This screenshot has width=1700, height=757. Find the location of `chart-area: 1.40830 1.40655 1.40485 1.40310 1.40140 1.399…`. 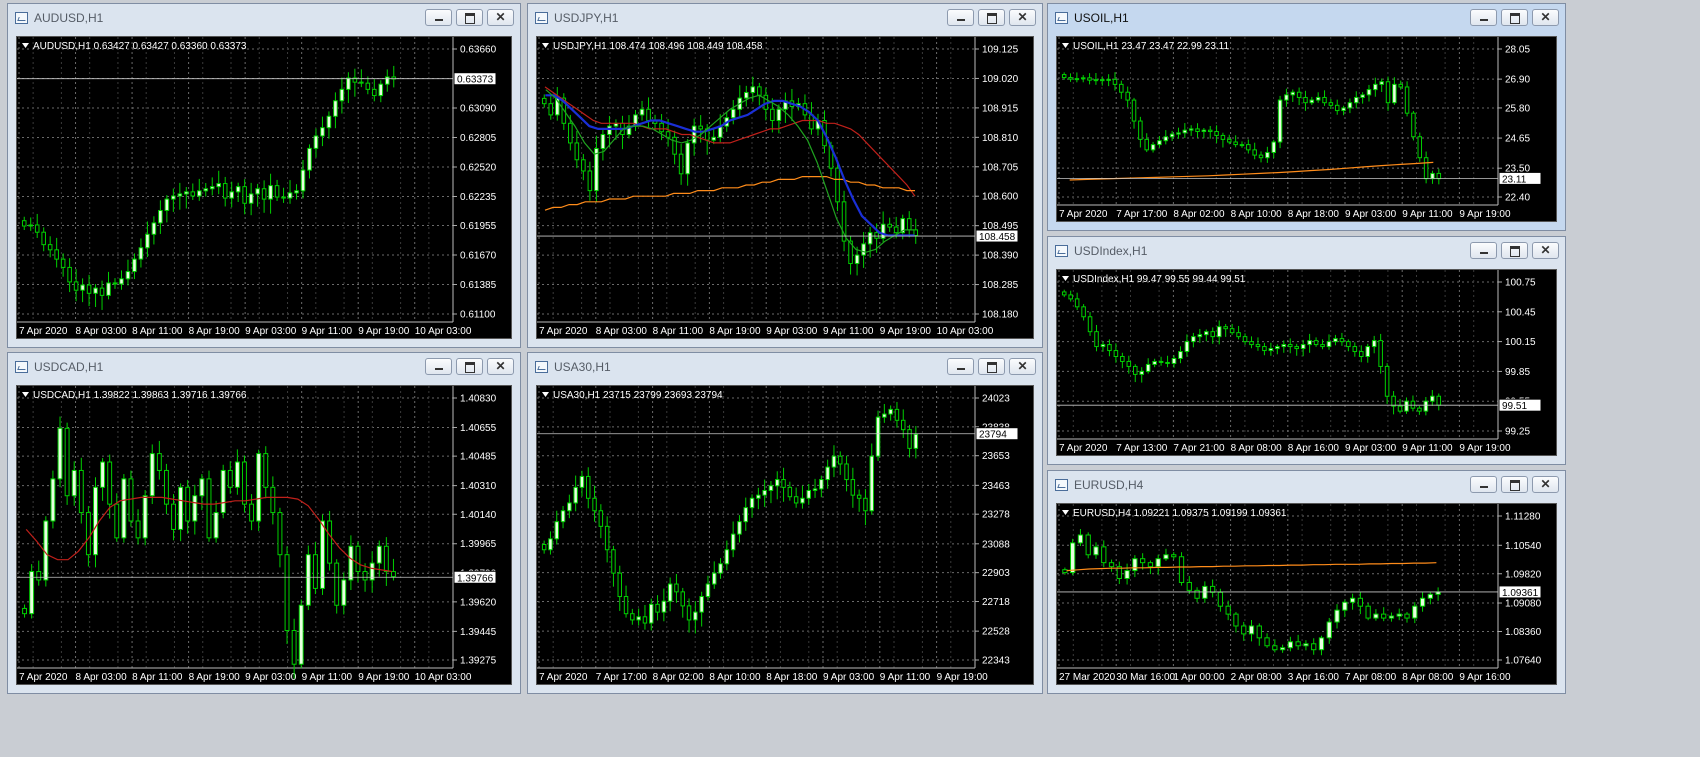

chart-area: 1.40830 1.40655 1.40485 1.40310 1.40140 1.399… is located at coordinates (264, 535).